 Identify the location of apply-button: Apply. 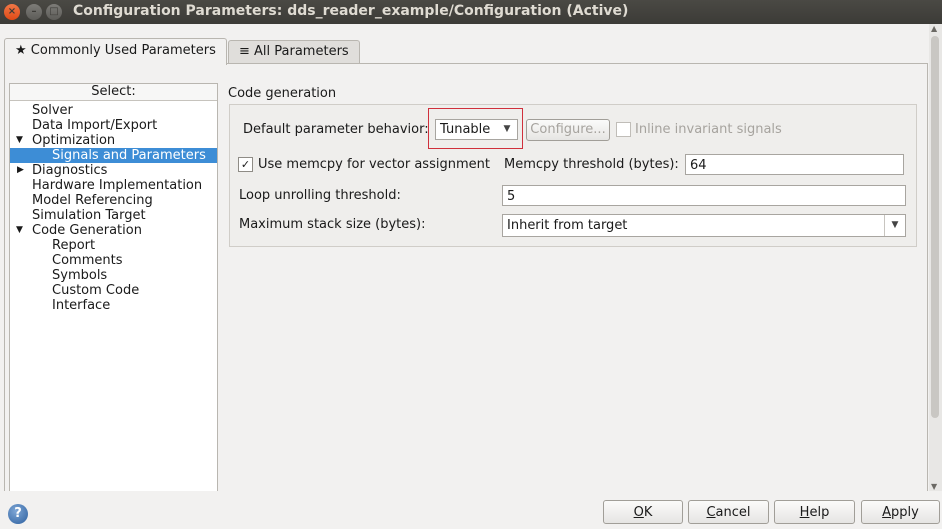
(900, 512).